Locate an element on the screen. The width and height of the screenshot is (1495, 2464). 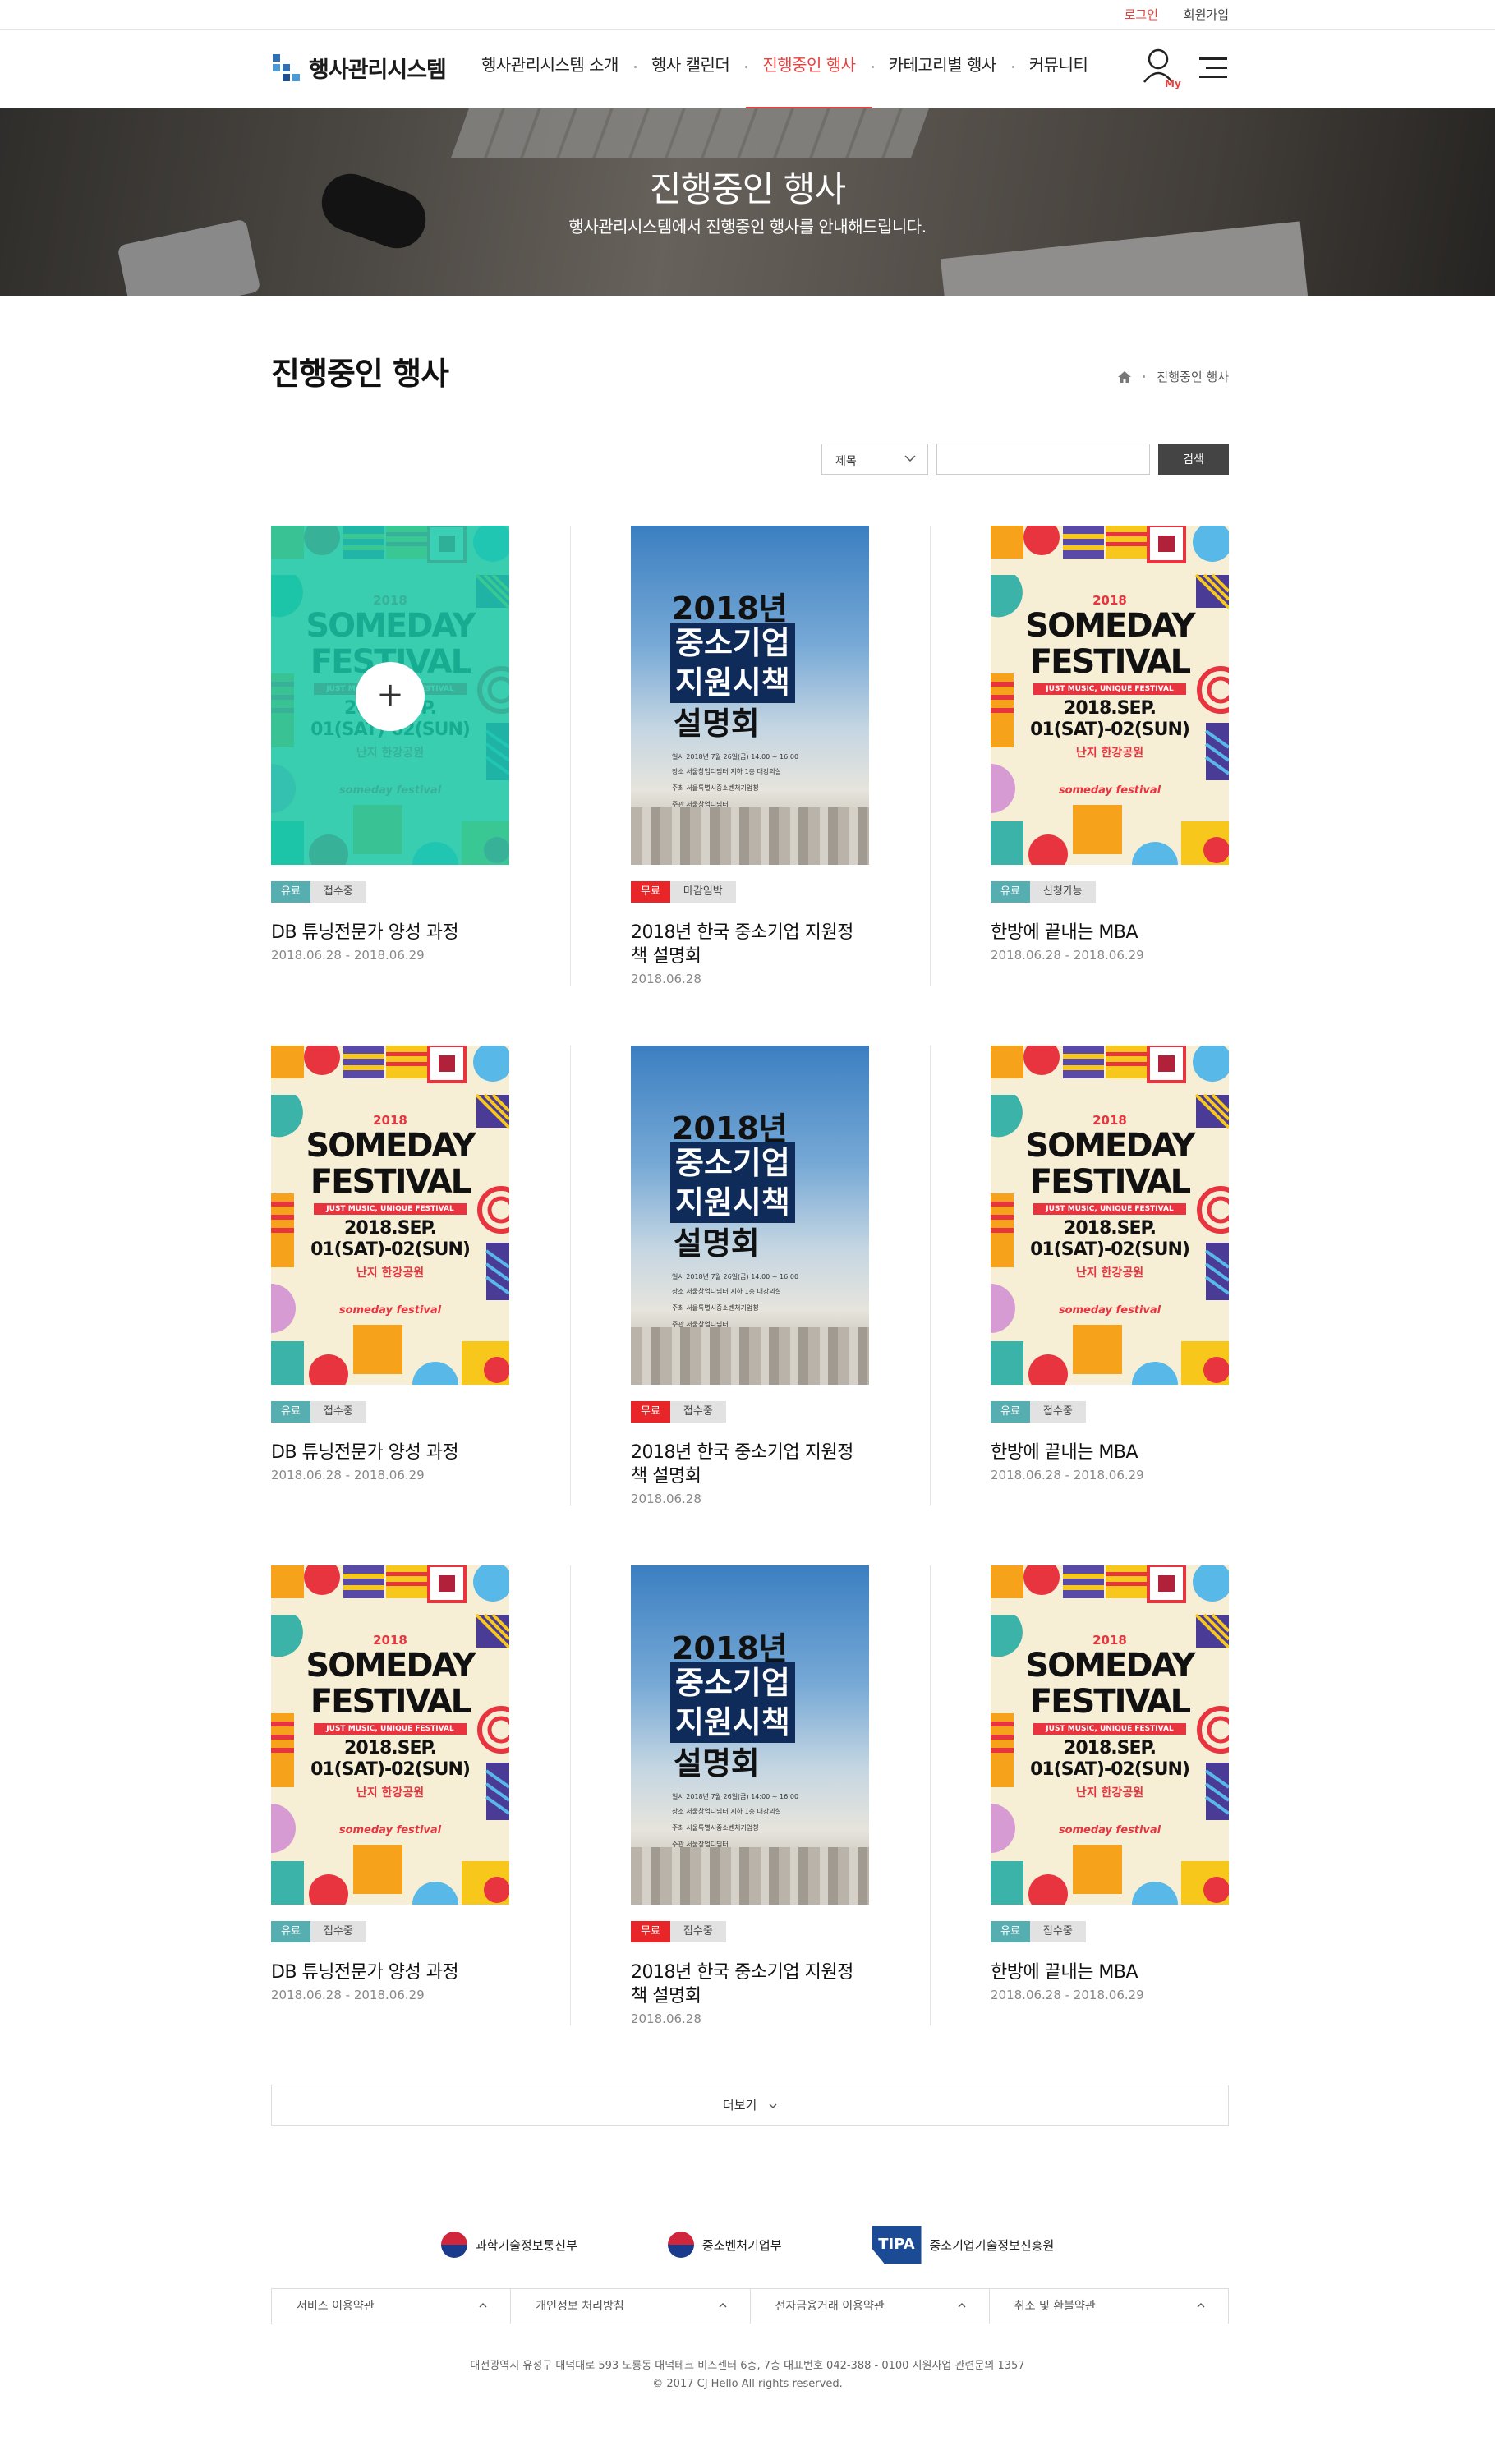
status-badge: 마감임박 is located at coordinates (702, 892).